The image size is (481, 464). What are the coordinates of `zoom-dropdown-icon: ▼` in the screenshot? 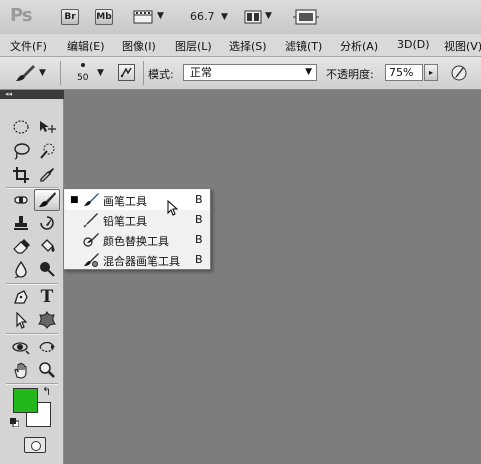 It's located at (224, 17).